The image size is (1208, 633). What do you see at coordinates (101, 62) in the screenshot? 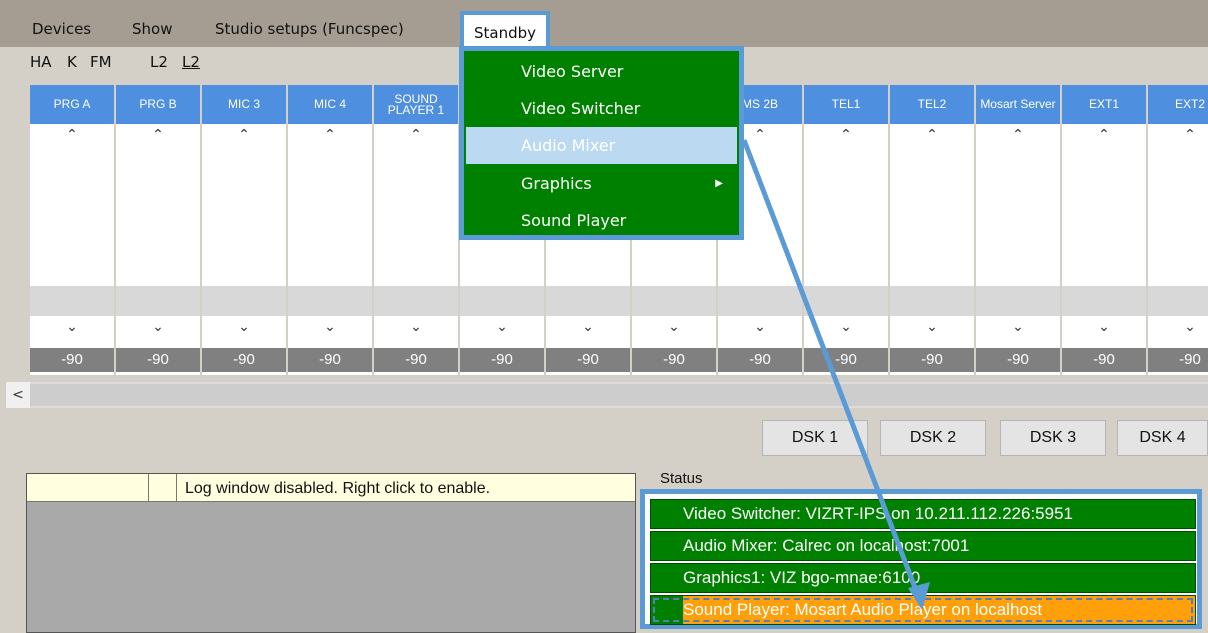
I see `shortcut-fm: FM` at bounding box center [101, 62].